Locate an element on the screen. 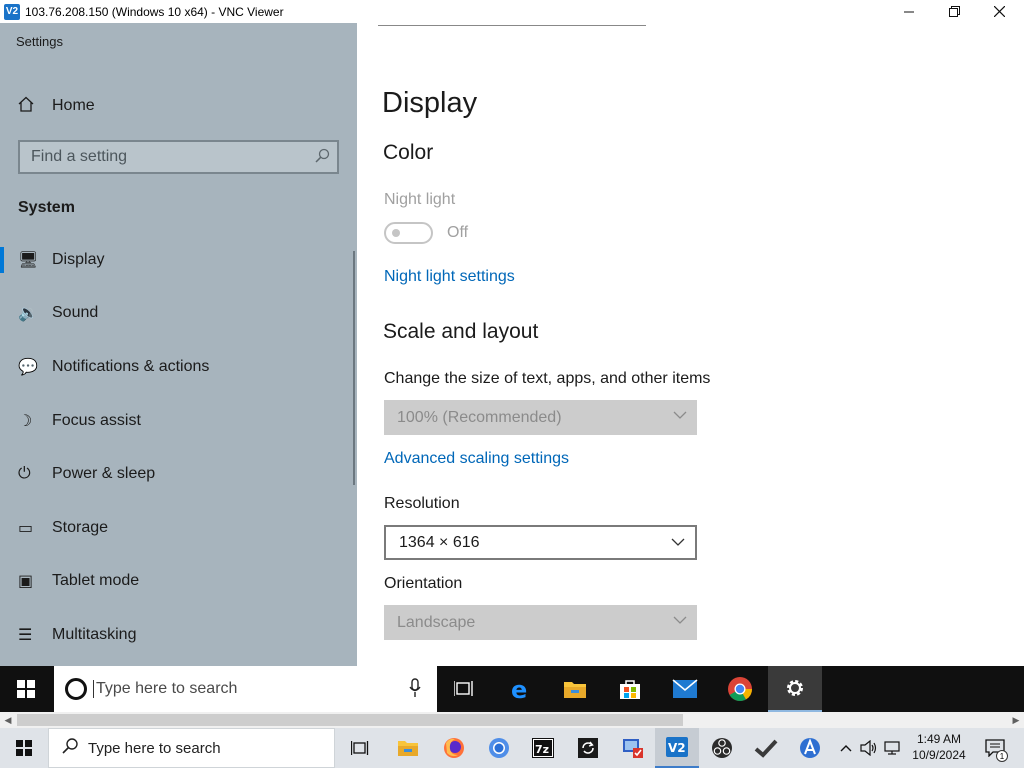  svg-text: e is located at coordinates (519, 689).